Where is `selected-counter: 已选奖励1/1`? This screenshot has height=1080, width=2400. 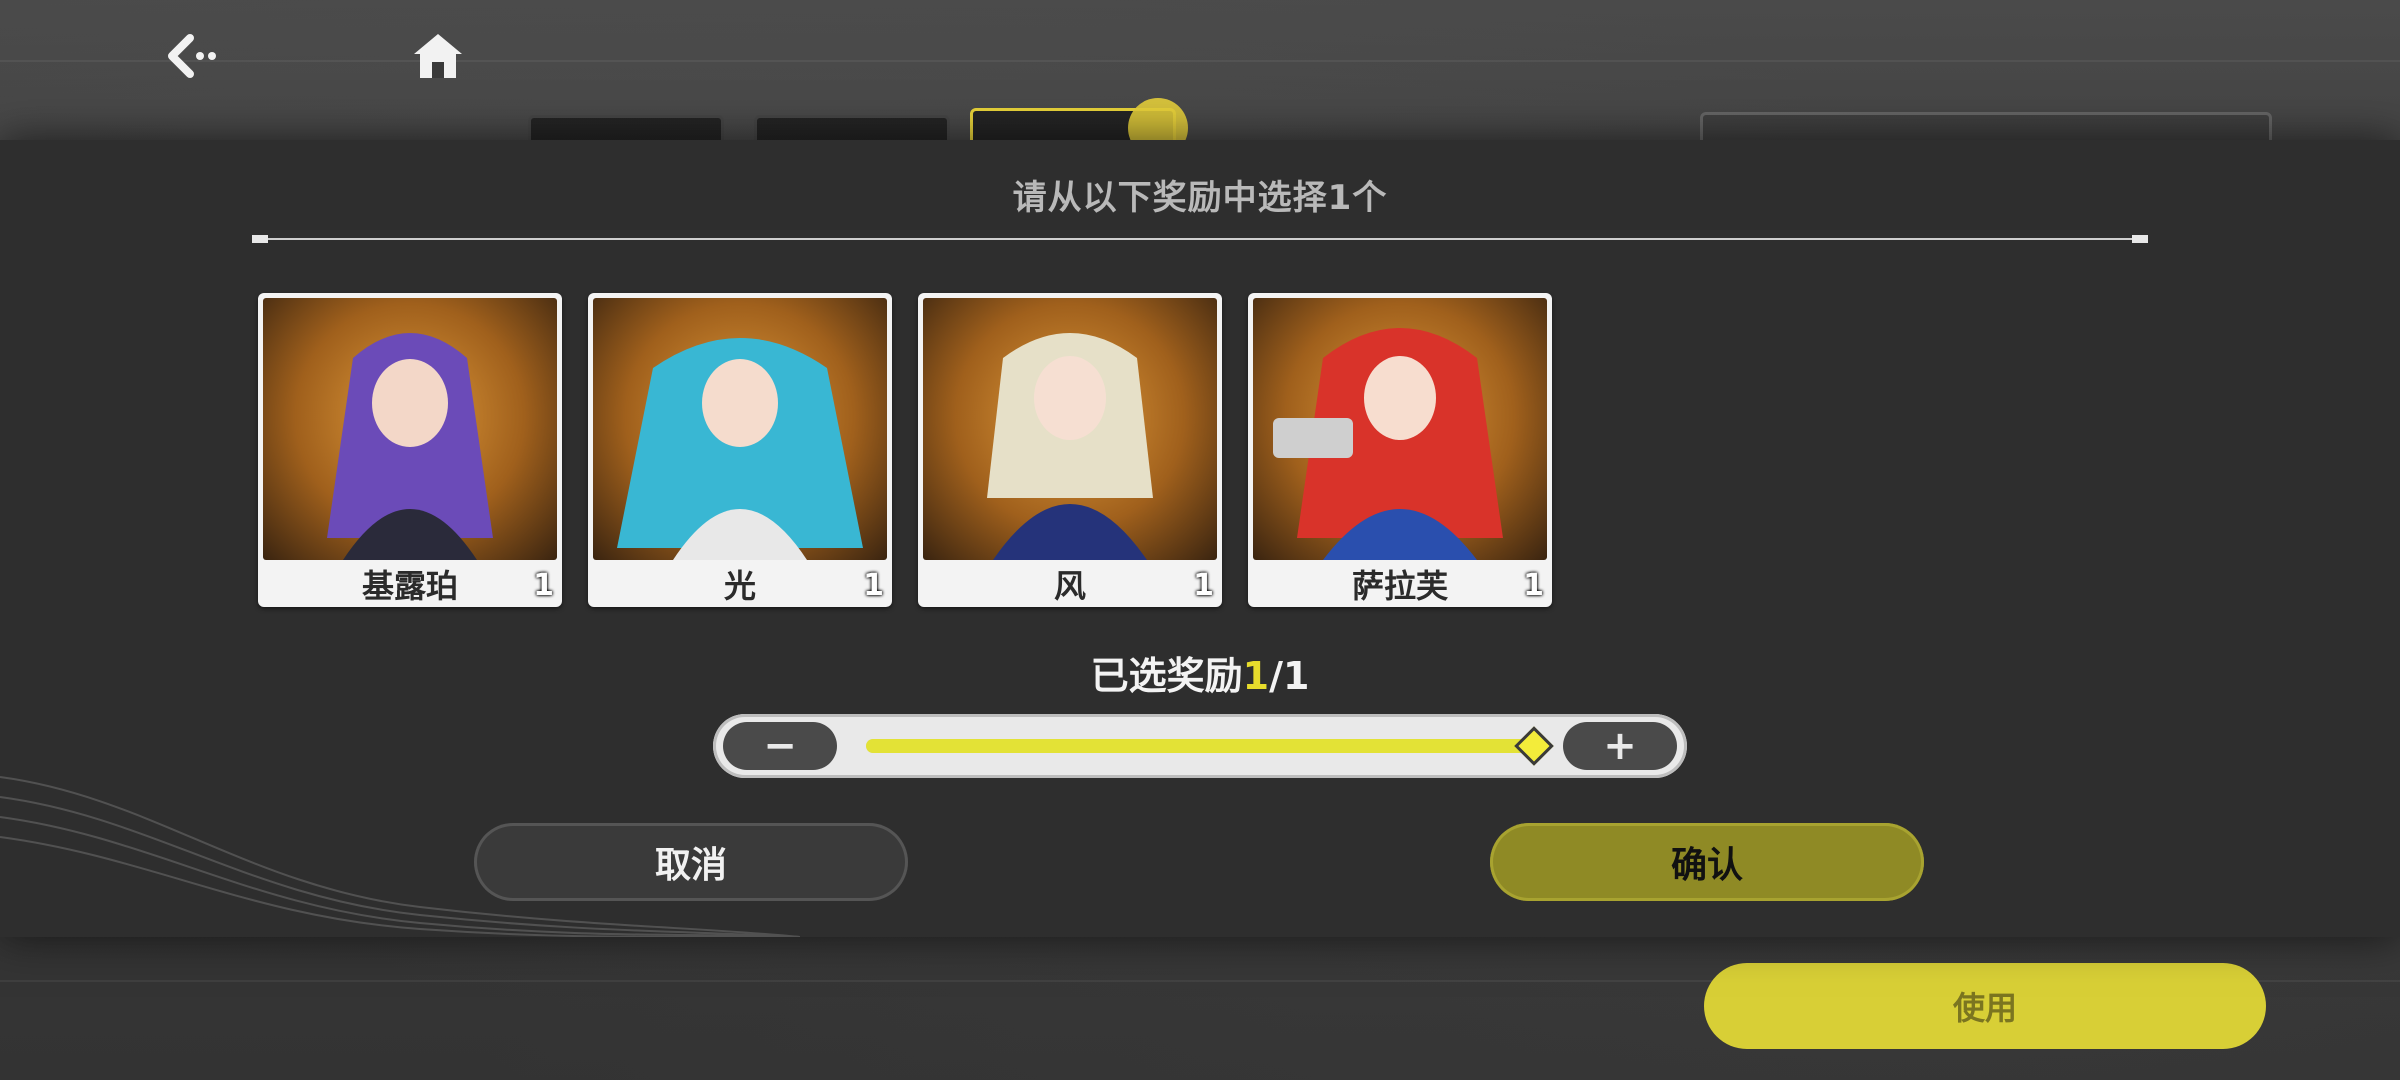
selected-counter: 已选奖励1/1 is located at coordinates (1200, 672).